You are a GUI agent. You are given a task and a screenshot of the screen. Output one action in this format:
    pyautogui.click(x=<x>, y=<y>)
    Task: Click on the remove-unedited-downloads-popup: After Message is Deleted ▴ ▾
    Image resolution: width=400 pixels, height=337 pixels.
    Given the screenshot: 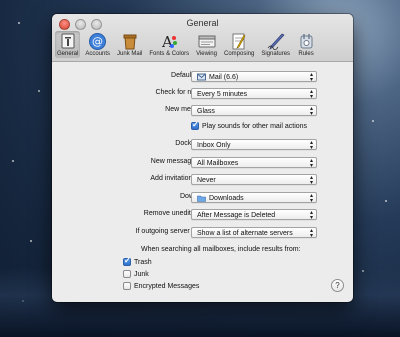 What is the action you would take?
    pyautogui.click(x=254, y=214)
    